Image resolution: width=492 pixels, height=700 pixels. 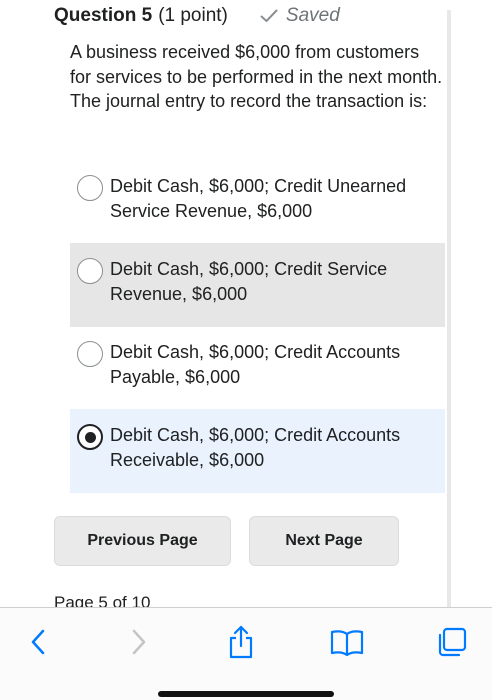 I want to click on tabs-icon, so click(x=452, y=642).